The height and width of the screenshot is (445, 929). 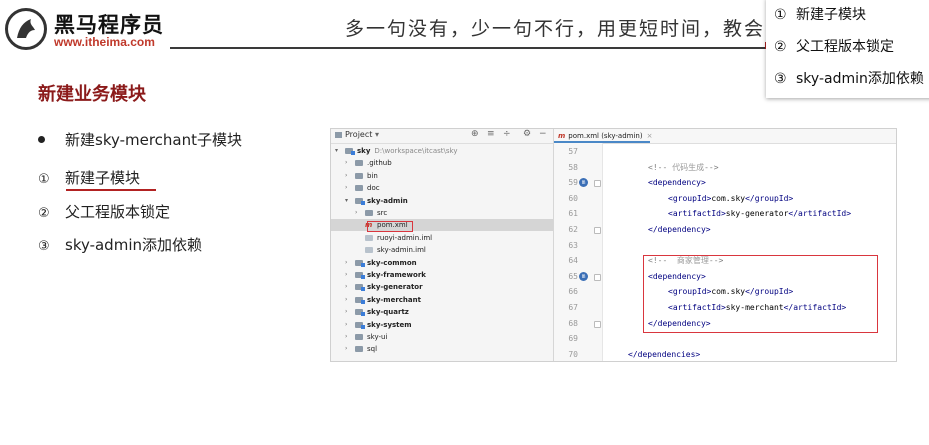 What do you see at coordinates (104, 212) in the screenshot?
I see `step-item: ② 父工程版本锁定` at bounding box center [104, 212].